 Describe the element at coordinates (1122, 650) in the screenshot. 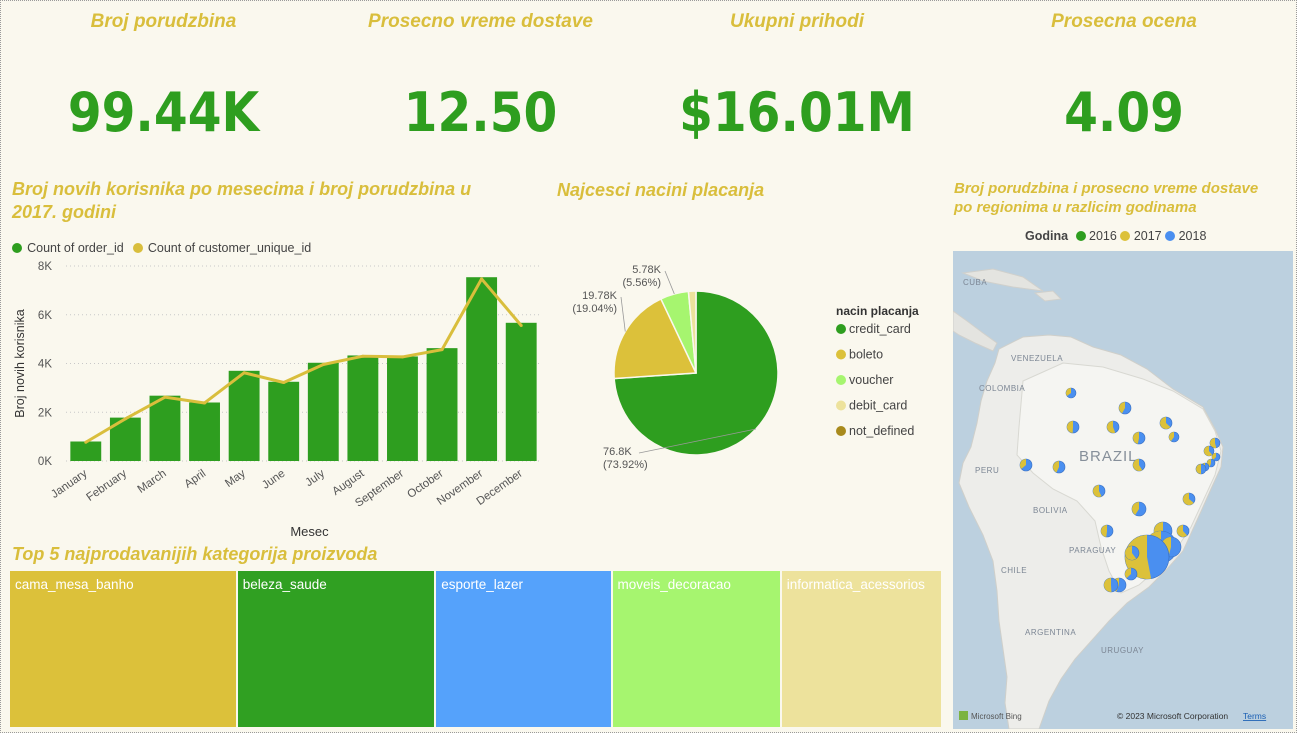

I see `label-uruguay: URUGUAY` at that location.